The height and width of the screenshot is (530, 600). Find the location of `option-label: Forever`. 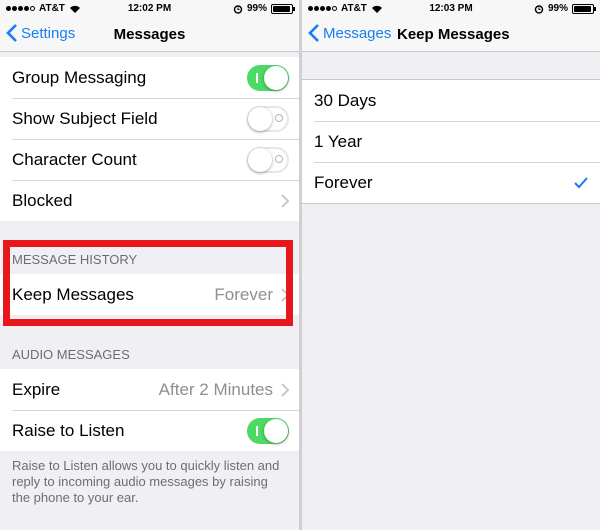

option-label: Forever is located at coordinates (343, 182).